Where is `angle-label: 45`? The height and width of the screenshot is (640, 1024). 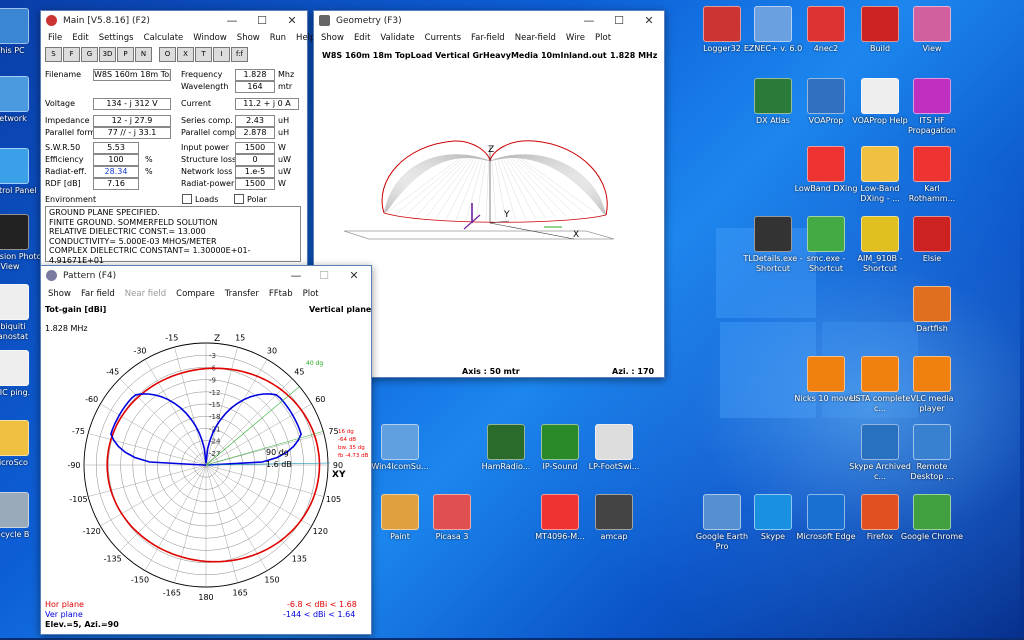 angle-label: 45 is located at coordinates (299, 372).